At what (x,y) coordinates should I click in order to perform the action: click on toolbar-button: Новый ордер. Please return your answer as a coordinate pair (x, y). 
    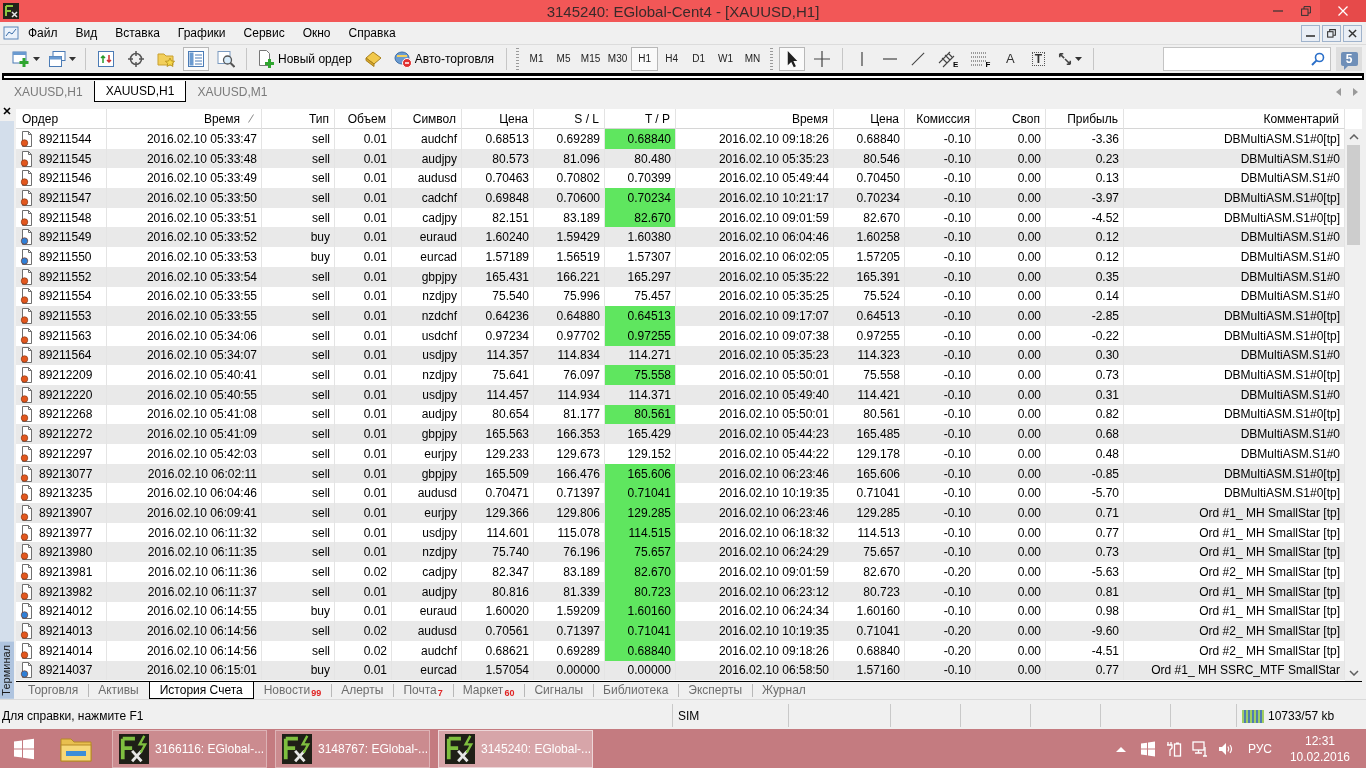
    Looking at the image, I should click on (304, 58).